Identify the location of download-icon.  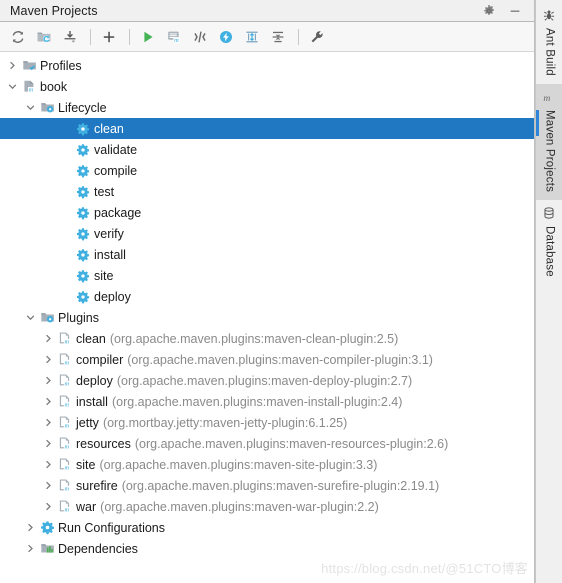
(70, 36).